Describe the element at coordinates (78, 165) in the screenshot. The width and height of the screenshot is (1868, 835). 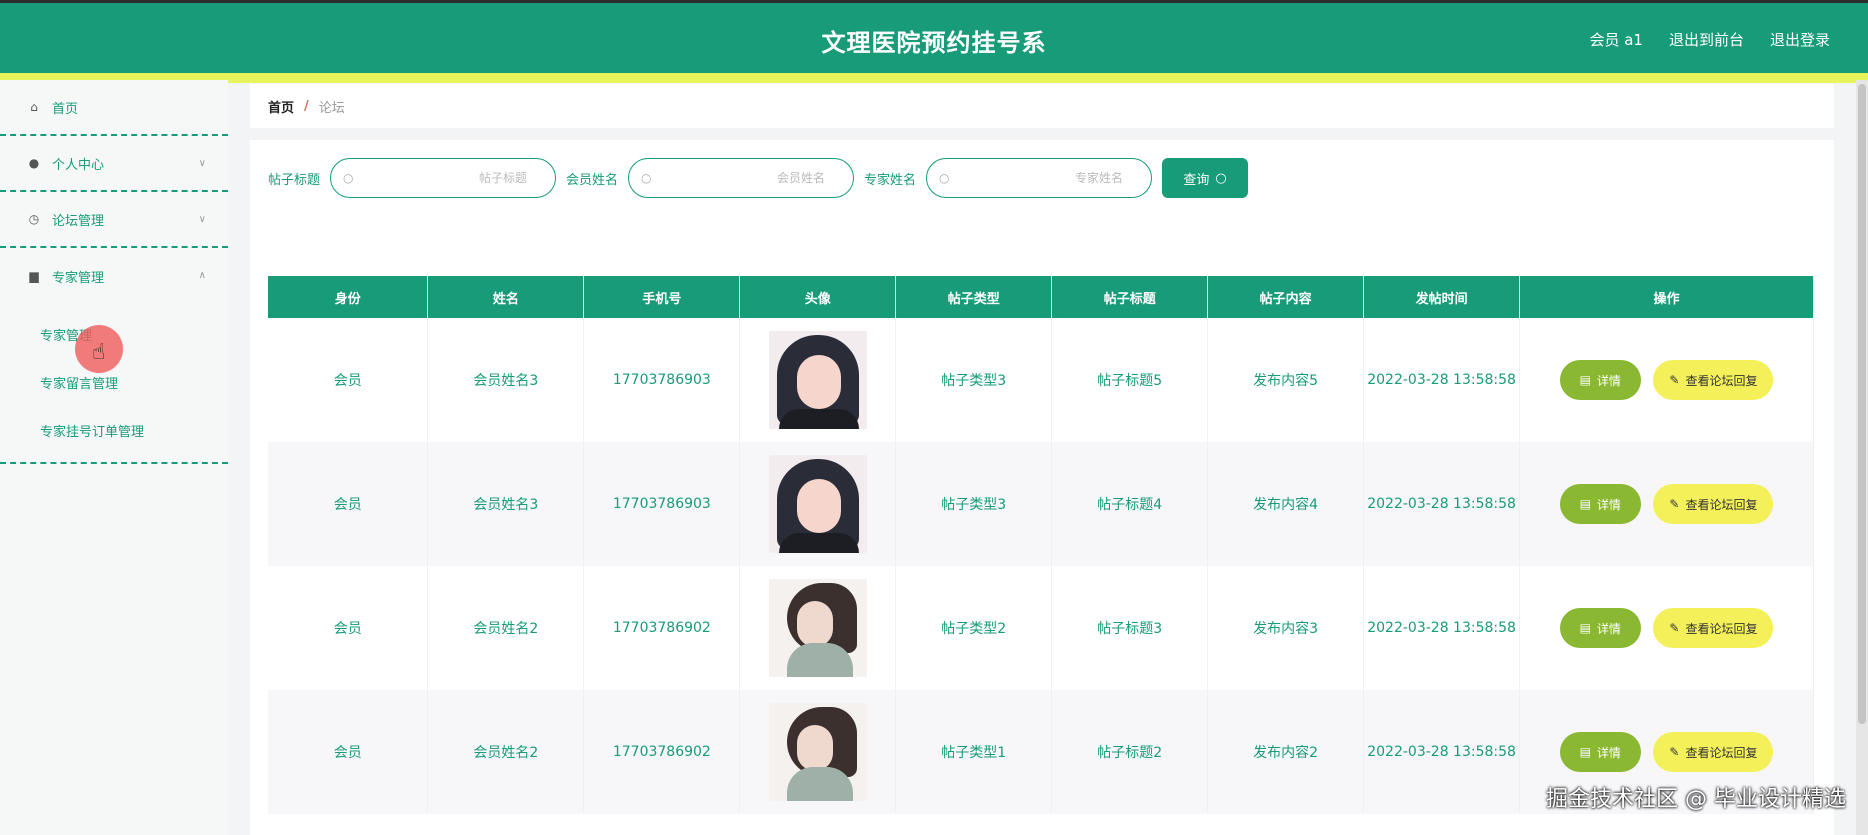
I see `sidebar-item-label: 个人中心` at that location.